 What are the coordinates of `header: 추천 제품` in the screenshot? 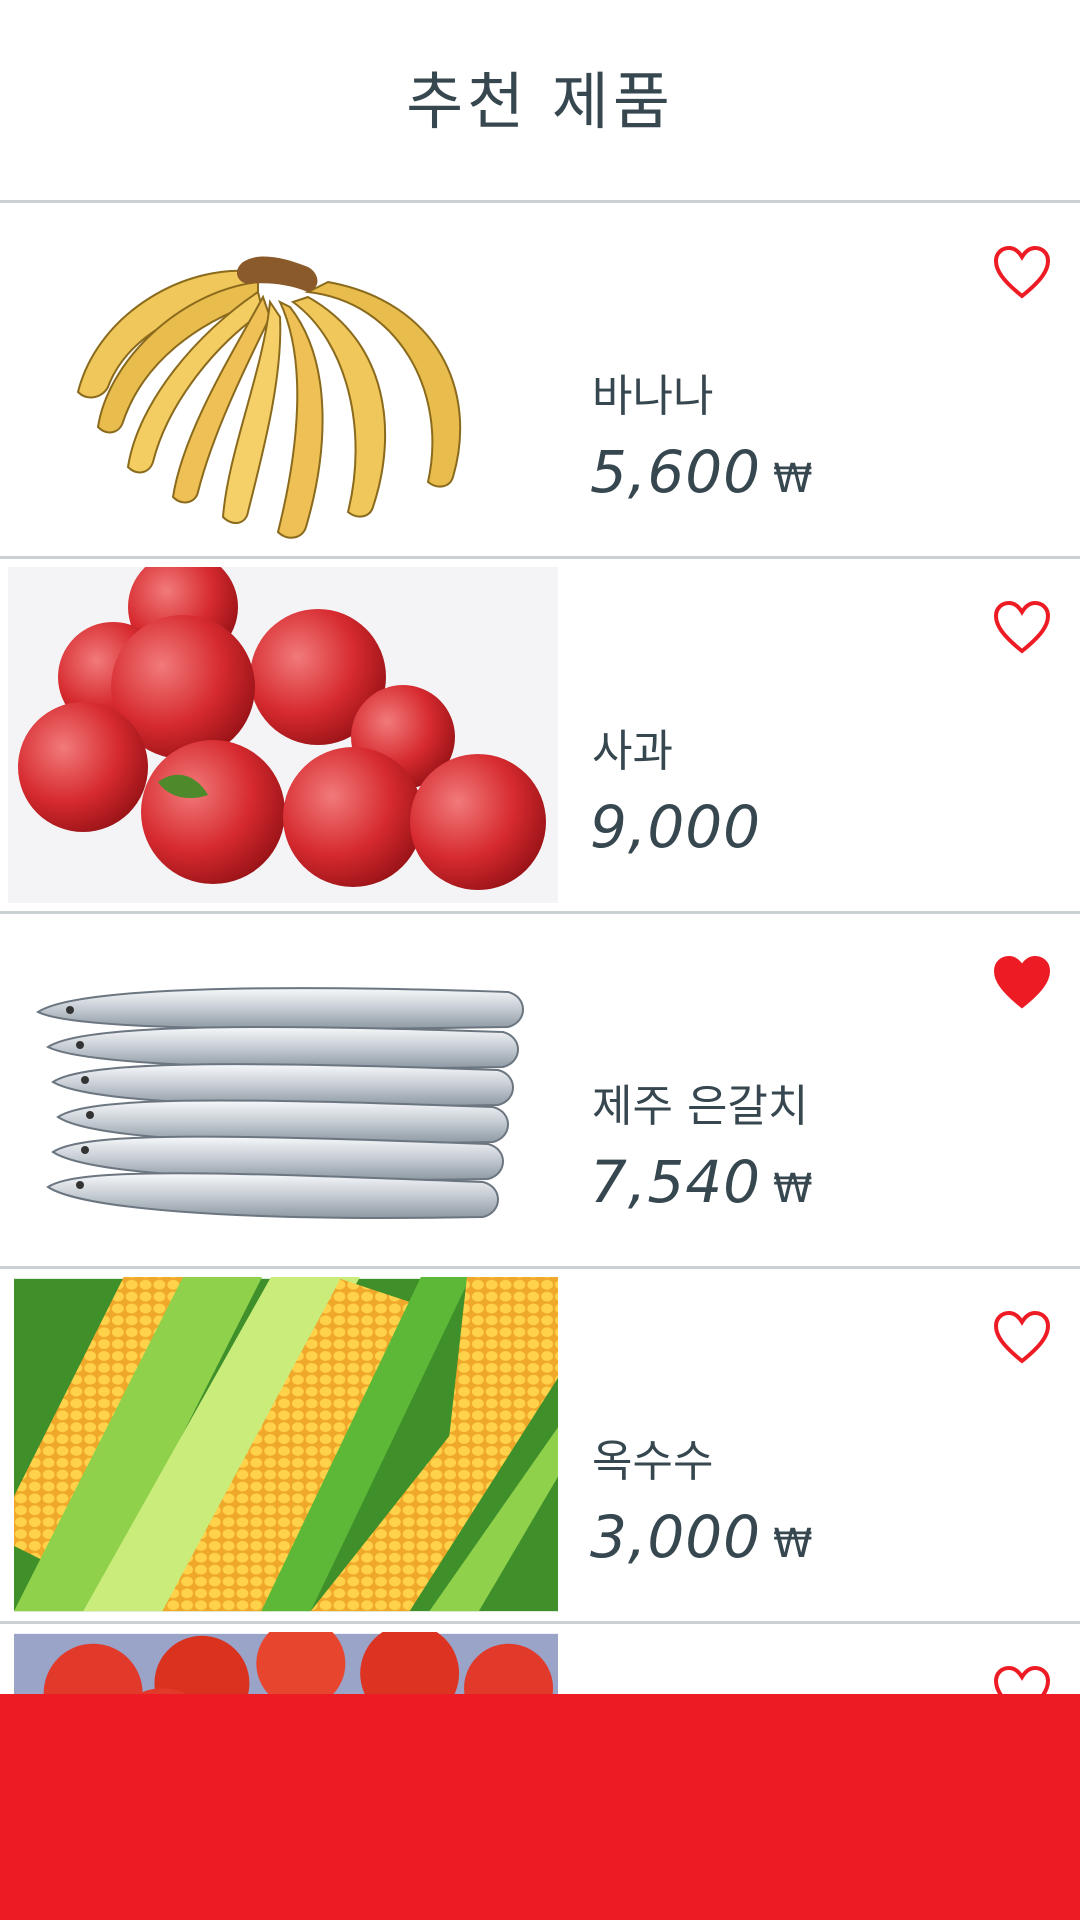 It's located at (540, 100).